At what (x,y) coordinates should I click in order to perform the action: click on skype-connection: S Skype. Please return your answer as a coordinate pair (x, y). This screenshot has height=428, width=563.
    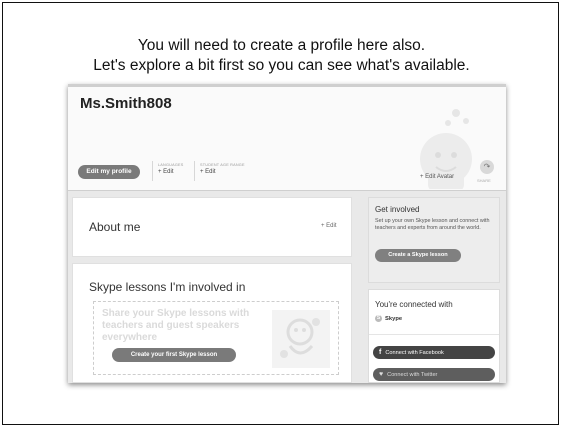
    Looking at the image, I should click on (388, 318).